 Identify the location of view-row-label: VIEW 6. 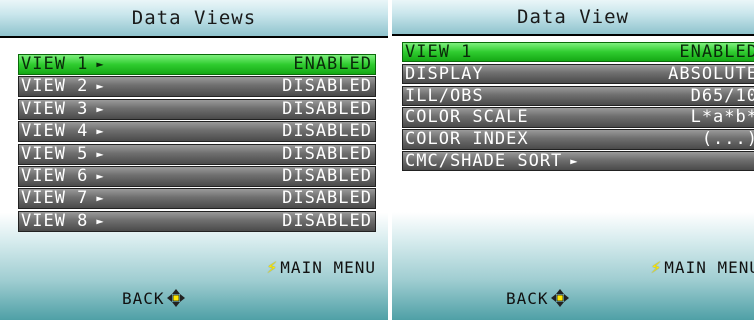
(55, 175).